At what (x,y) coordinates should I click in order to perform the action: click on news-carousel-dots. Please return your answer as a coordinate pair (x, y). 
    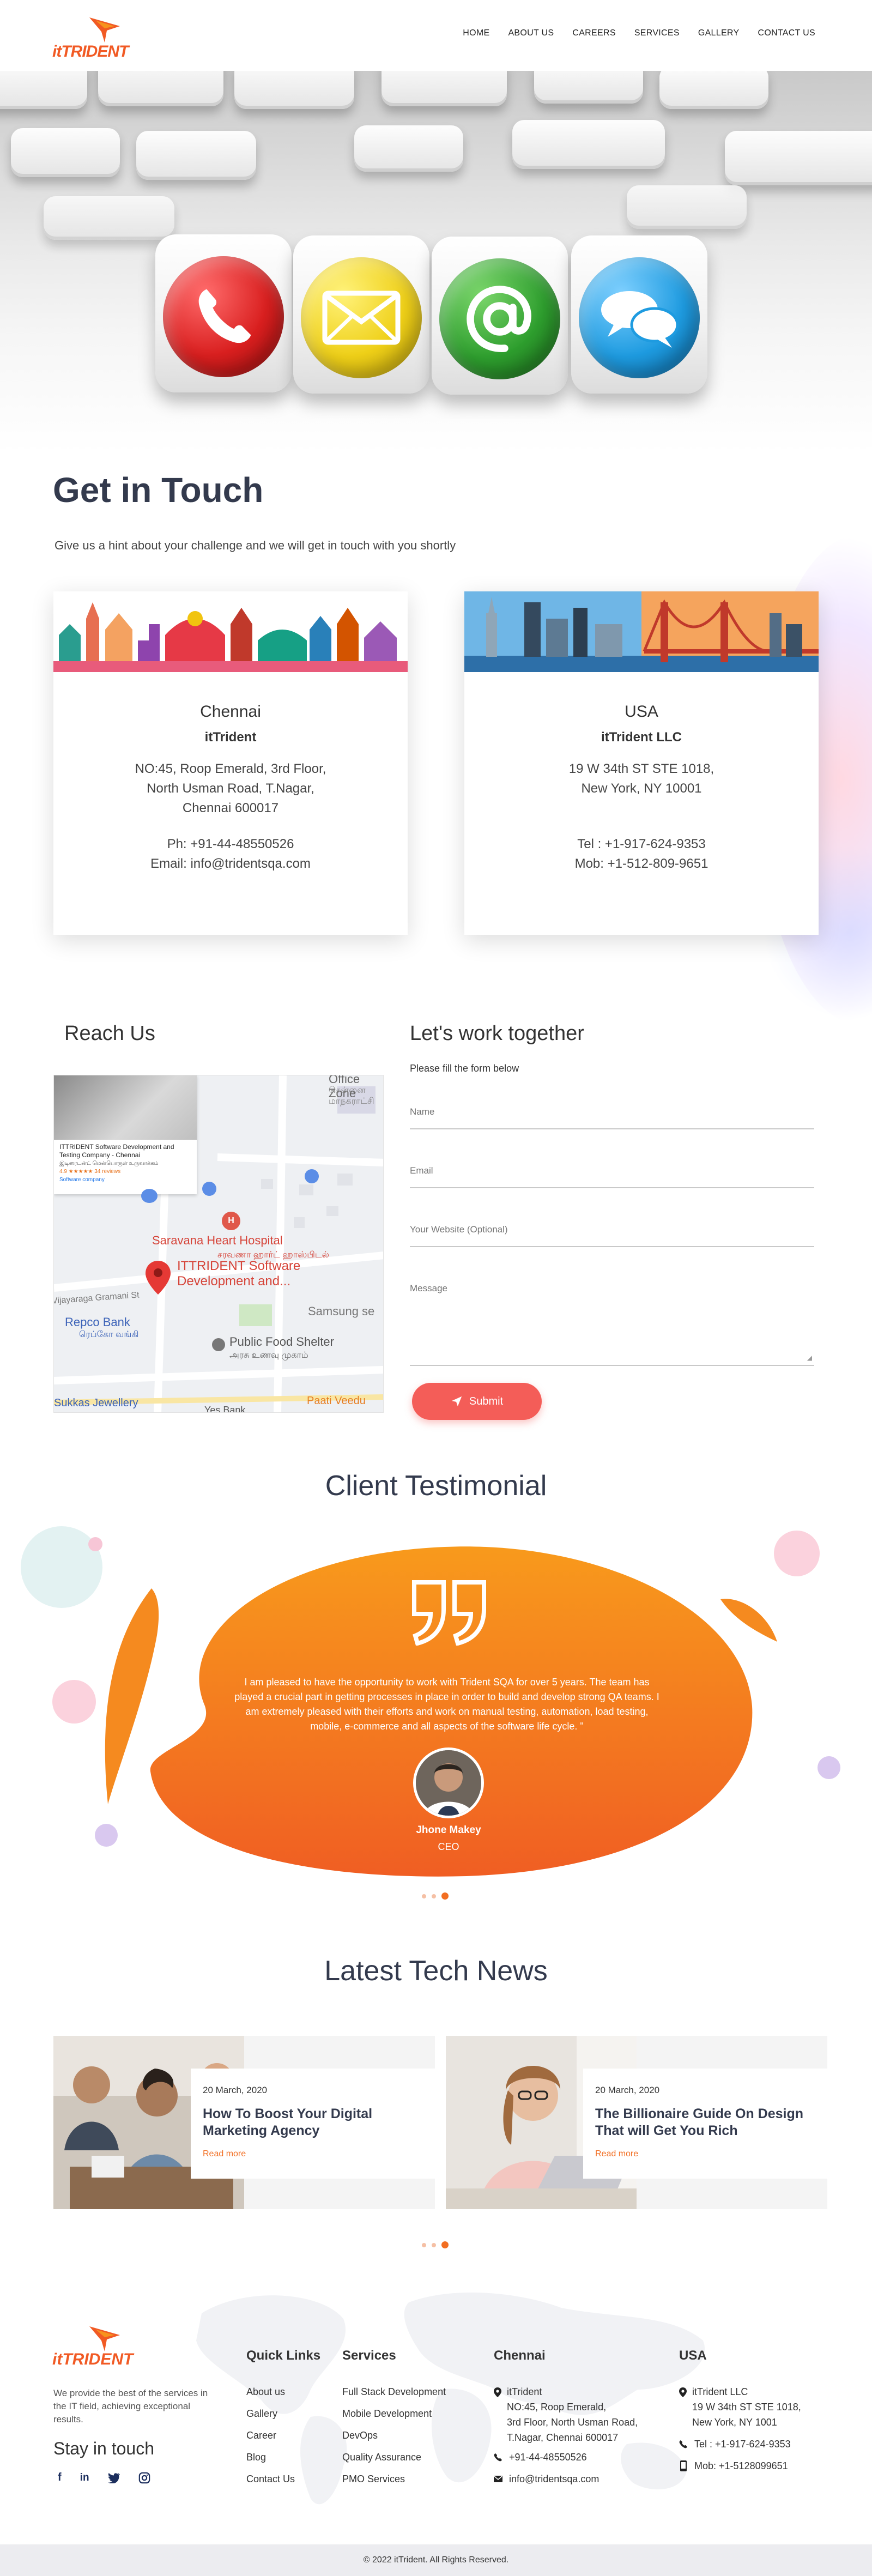
    Looking at the image, I should click on (436, 2244).